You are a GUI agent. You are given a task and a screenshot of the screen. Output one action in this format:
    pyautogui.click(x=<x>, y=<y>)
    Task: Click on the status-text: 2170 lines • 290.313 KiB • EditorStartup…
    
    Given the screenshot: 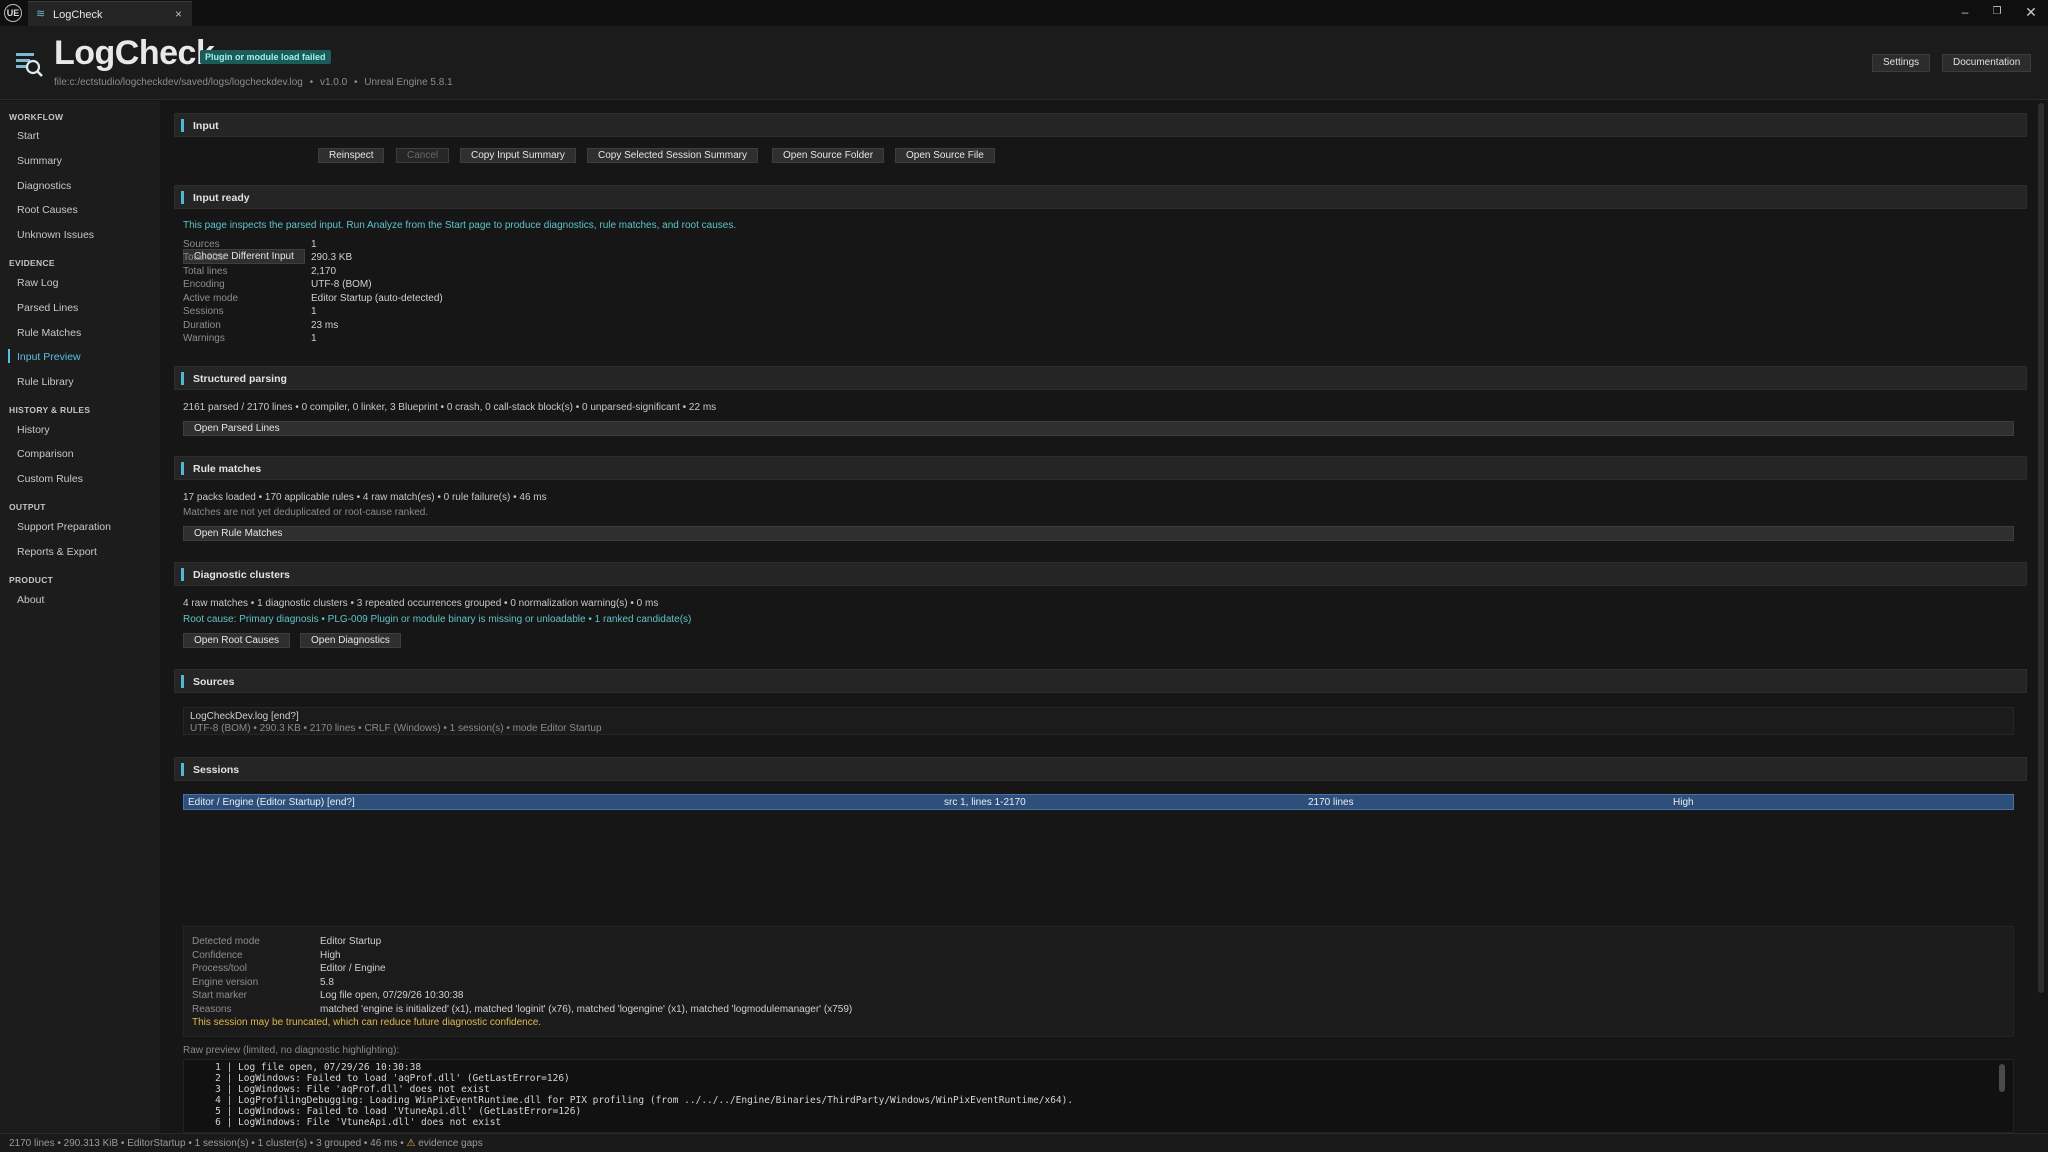 What is the action you would take?
    pyautogui.click(x=246, y=1143)
    